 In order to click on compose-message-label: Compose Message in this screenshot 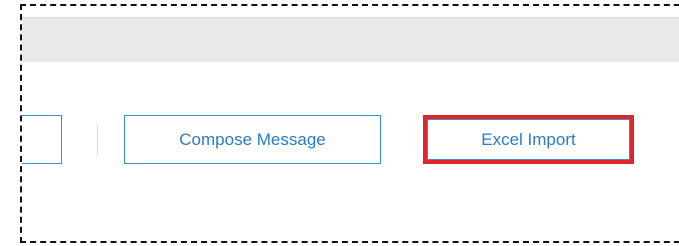, I will do `click(252, 139)`.